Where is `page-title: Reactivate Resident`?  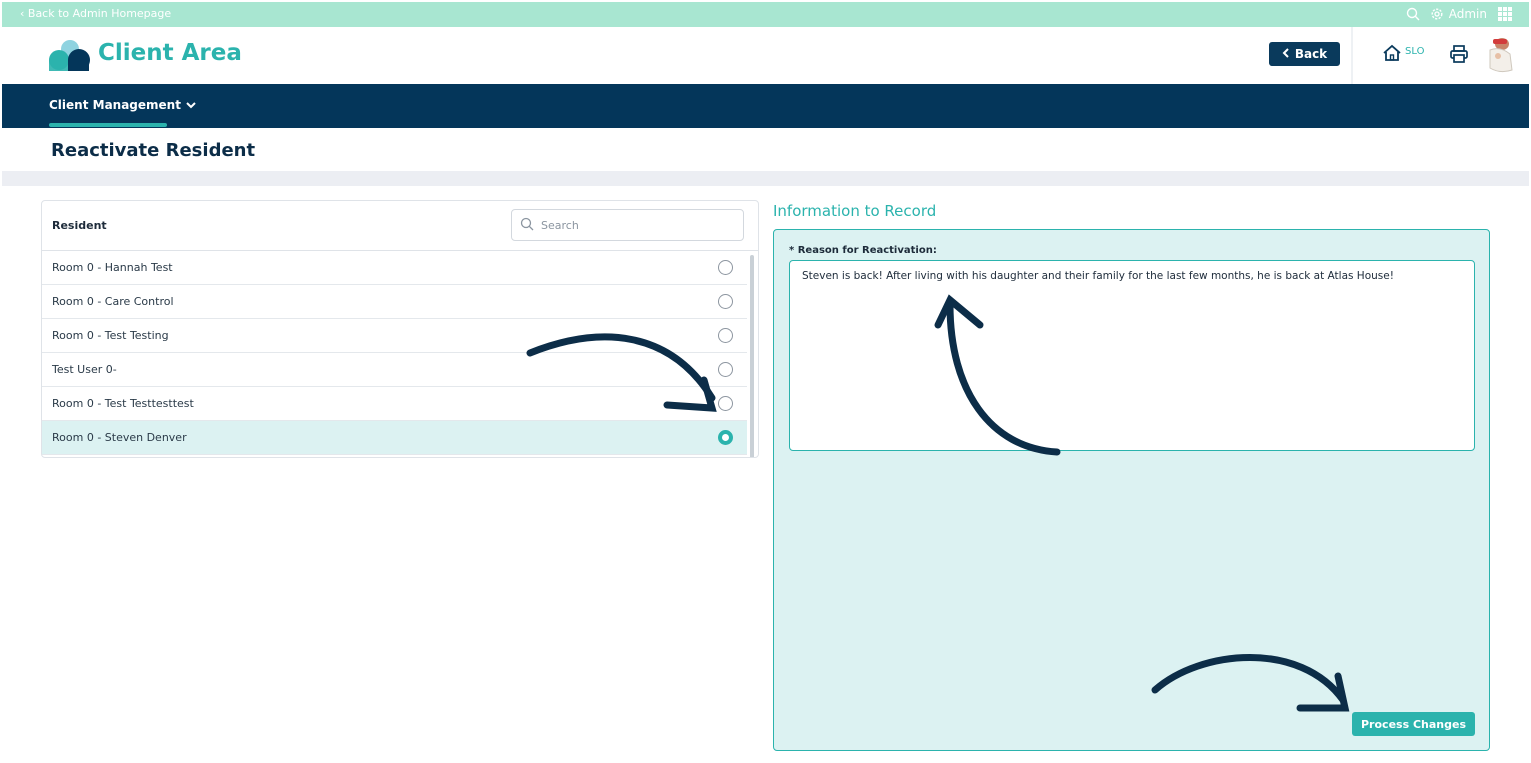
page-title: Reactivate Resident is located at coordinates (153, 150).